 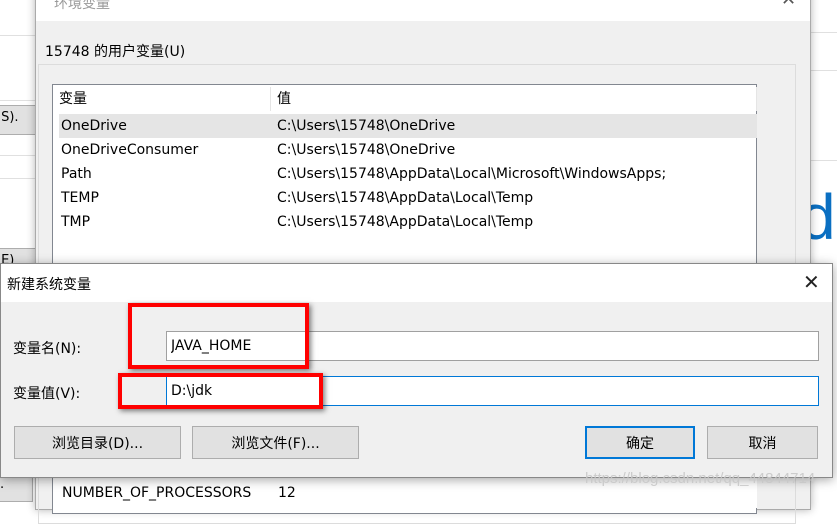 I want to click on variable-name: Path, so click(x=76, y=174).